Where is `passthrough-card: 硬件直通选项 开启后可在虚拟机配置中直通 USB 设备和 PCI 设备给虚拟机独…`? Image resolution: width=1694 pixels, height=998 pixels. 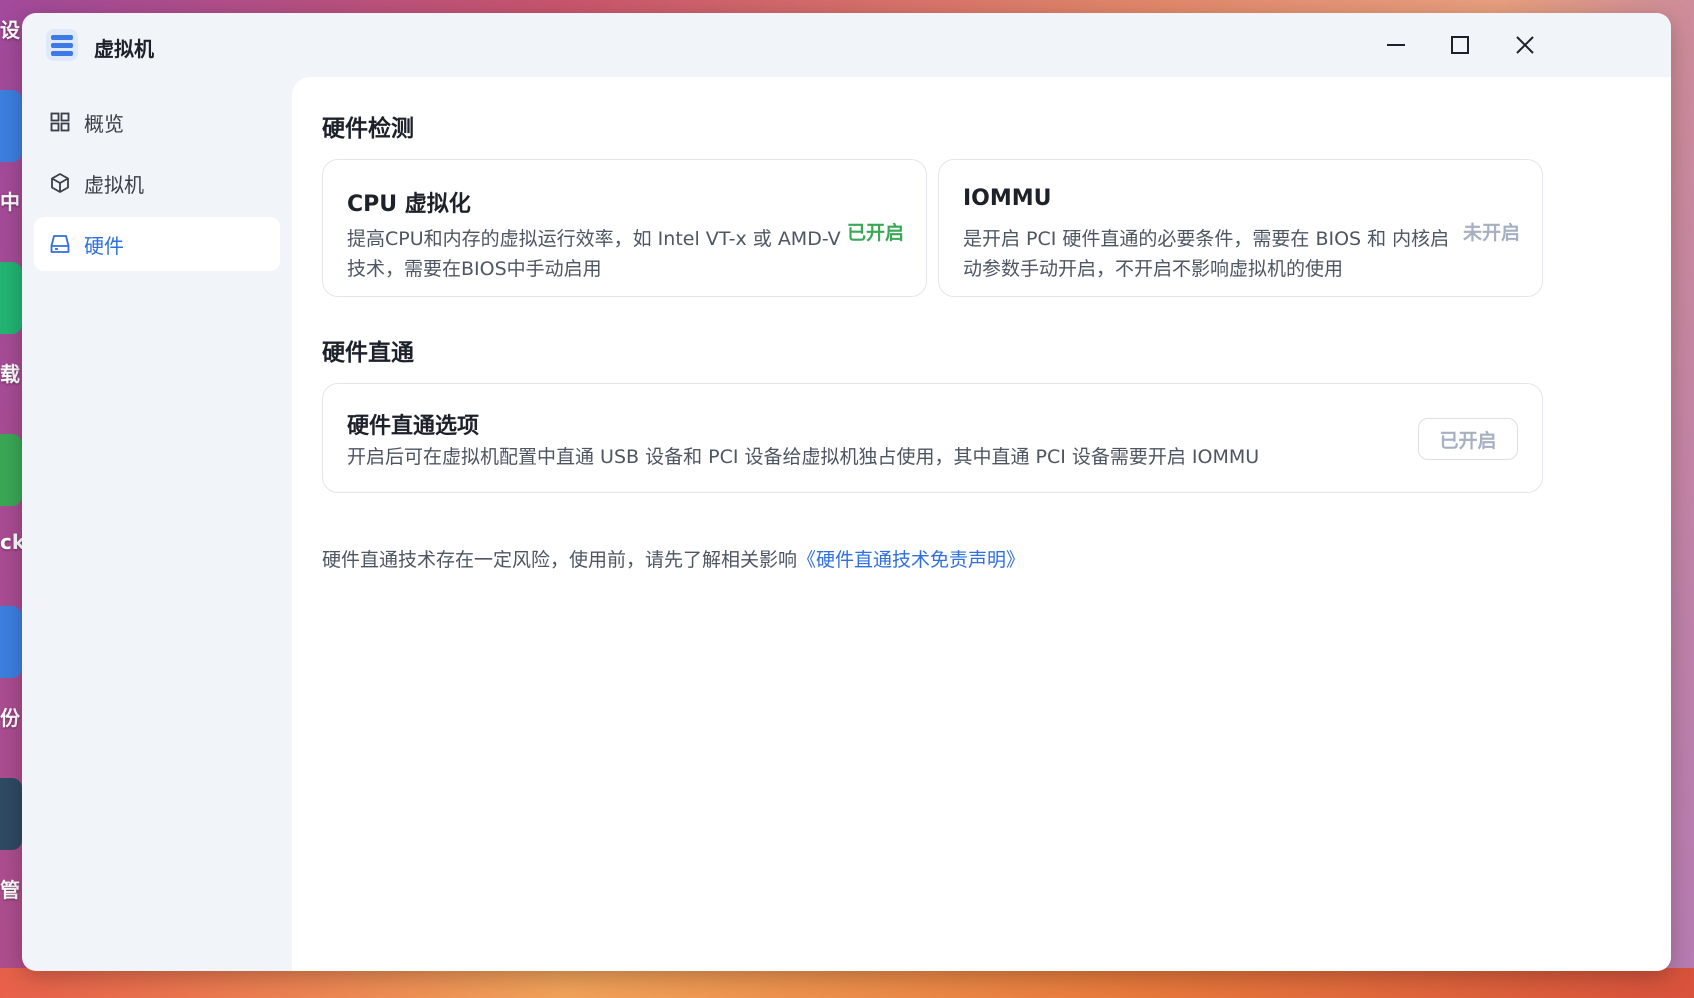 passthrough-card: 硬件直通选项 开启后可在虚拟机配置中直通 USB 设备和 PCI 设备给虚拟机独… is located at coordinates (932, 438).